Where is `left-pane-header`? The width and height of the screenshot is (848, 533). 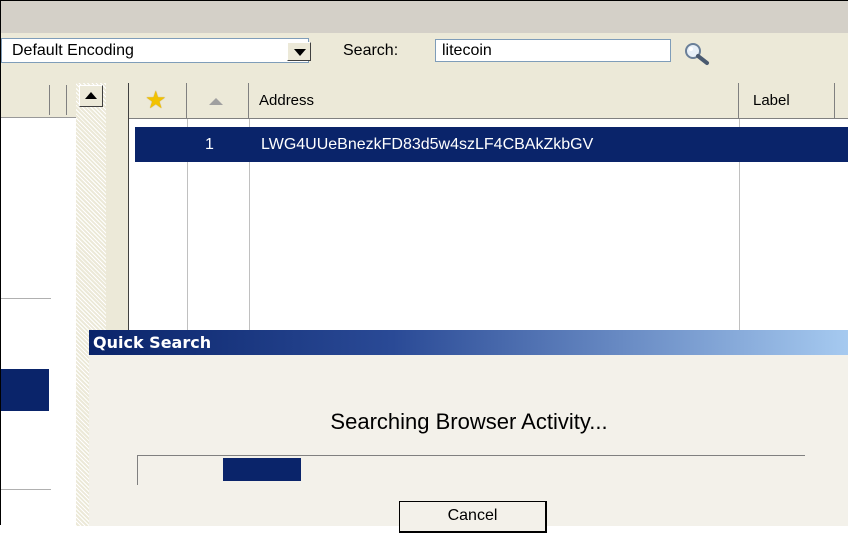 left-pane-header is located at coordinates (38, 100).